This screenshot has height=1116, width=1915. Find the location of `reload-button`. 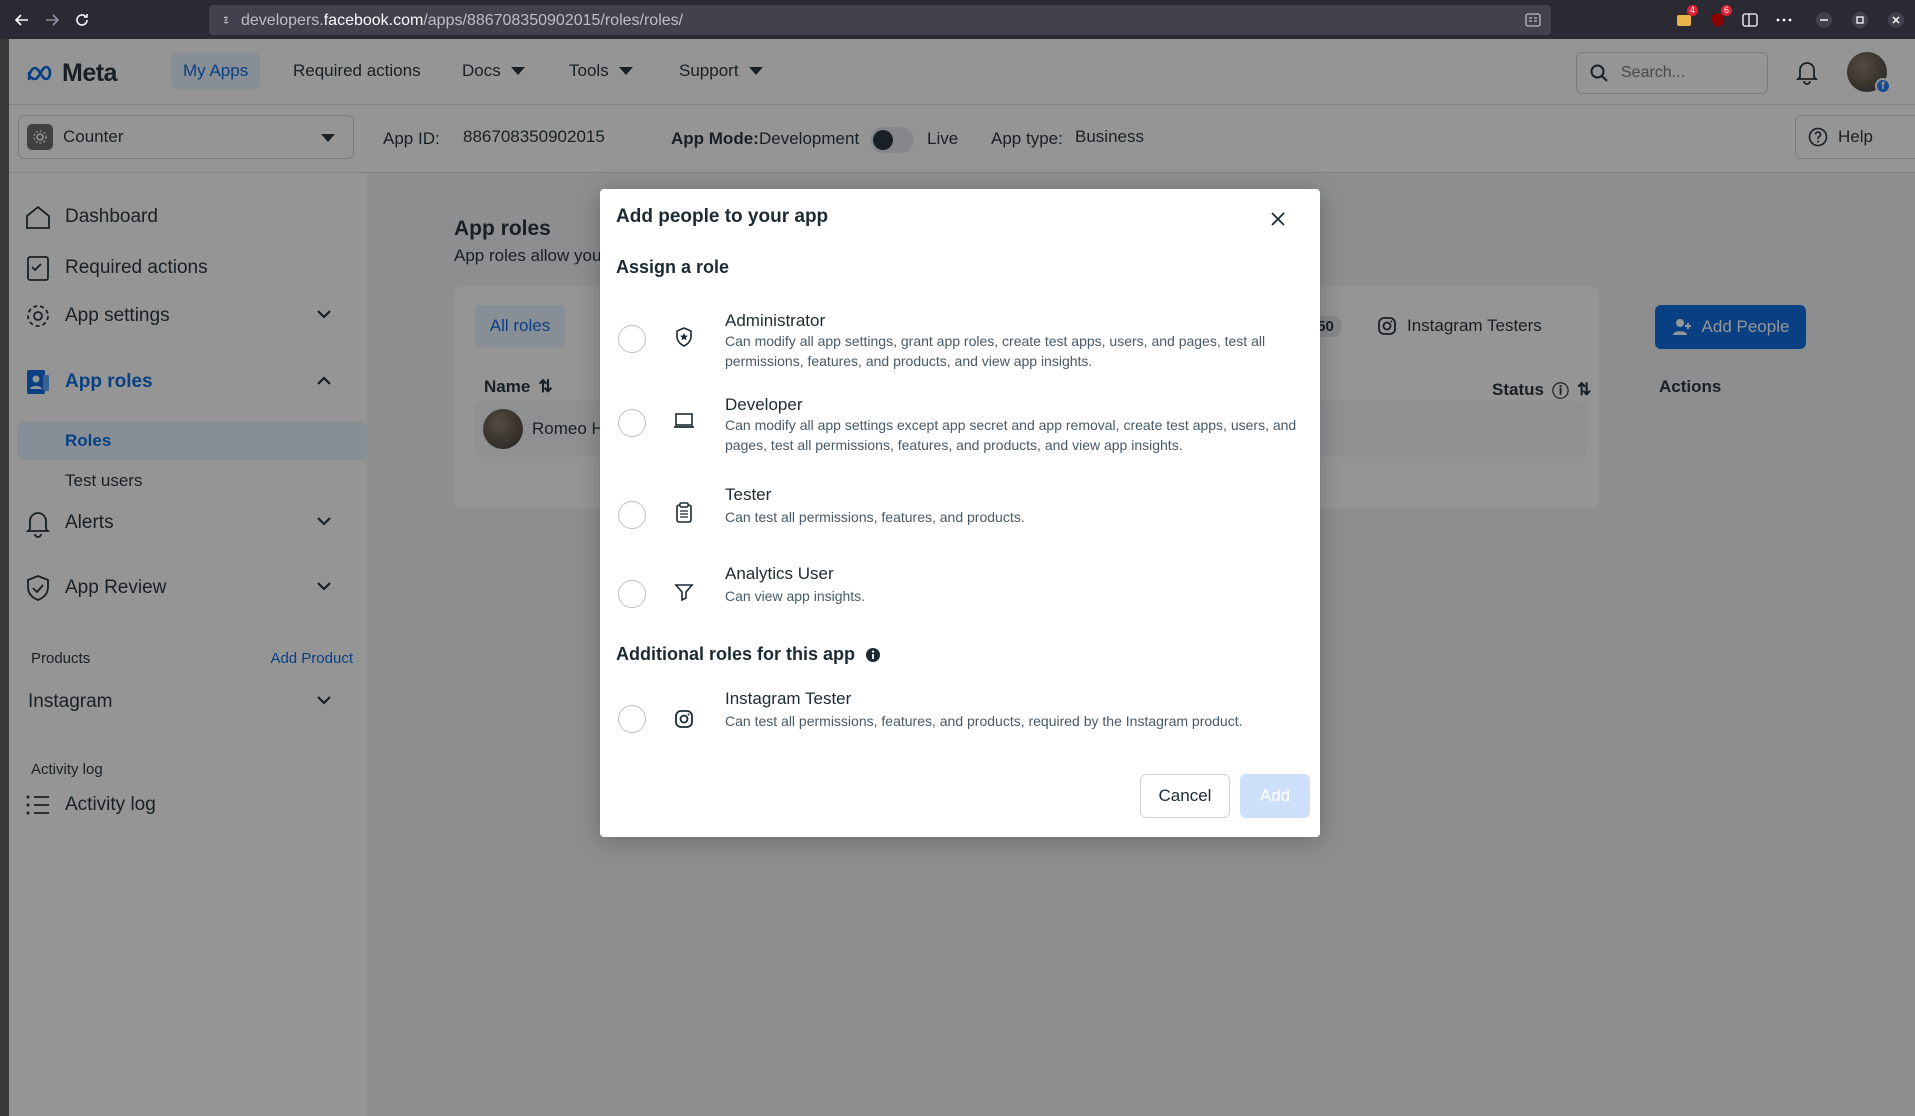

reload-button is located at coordinates (82, 20).